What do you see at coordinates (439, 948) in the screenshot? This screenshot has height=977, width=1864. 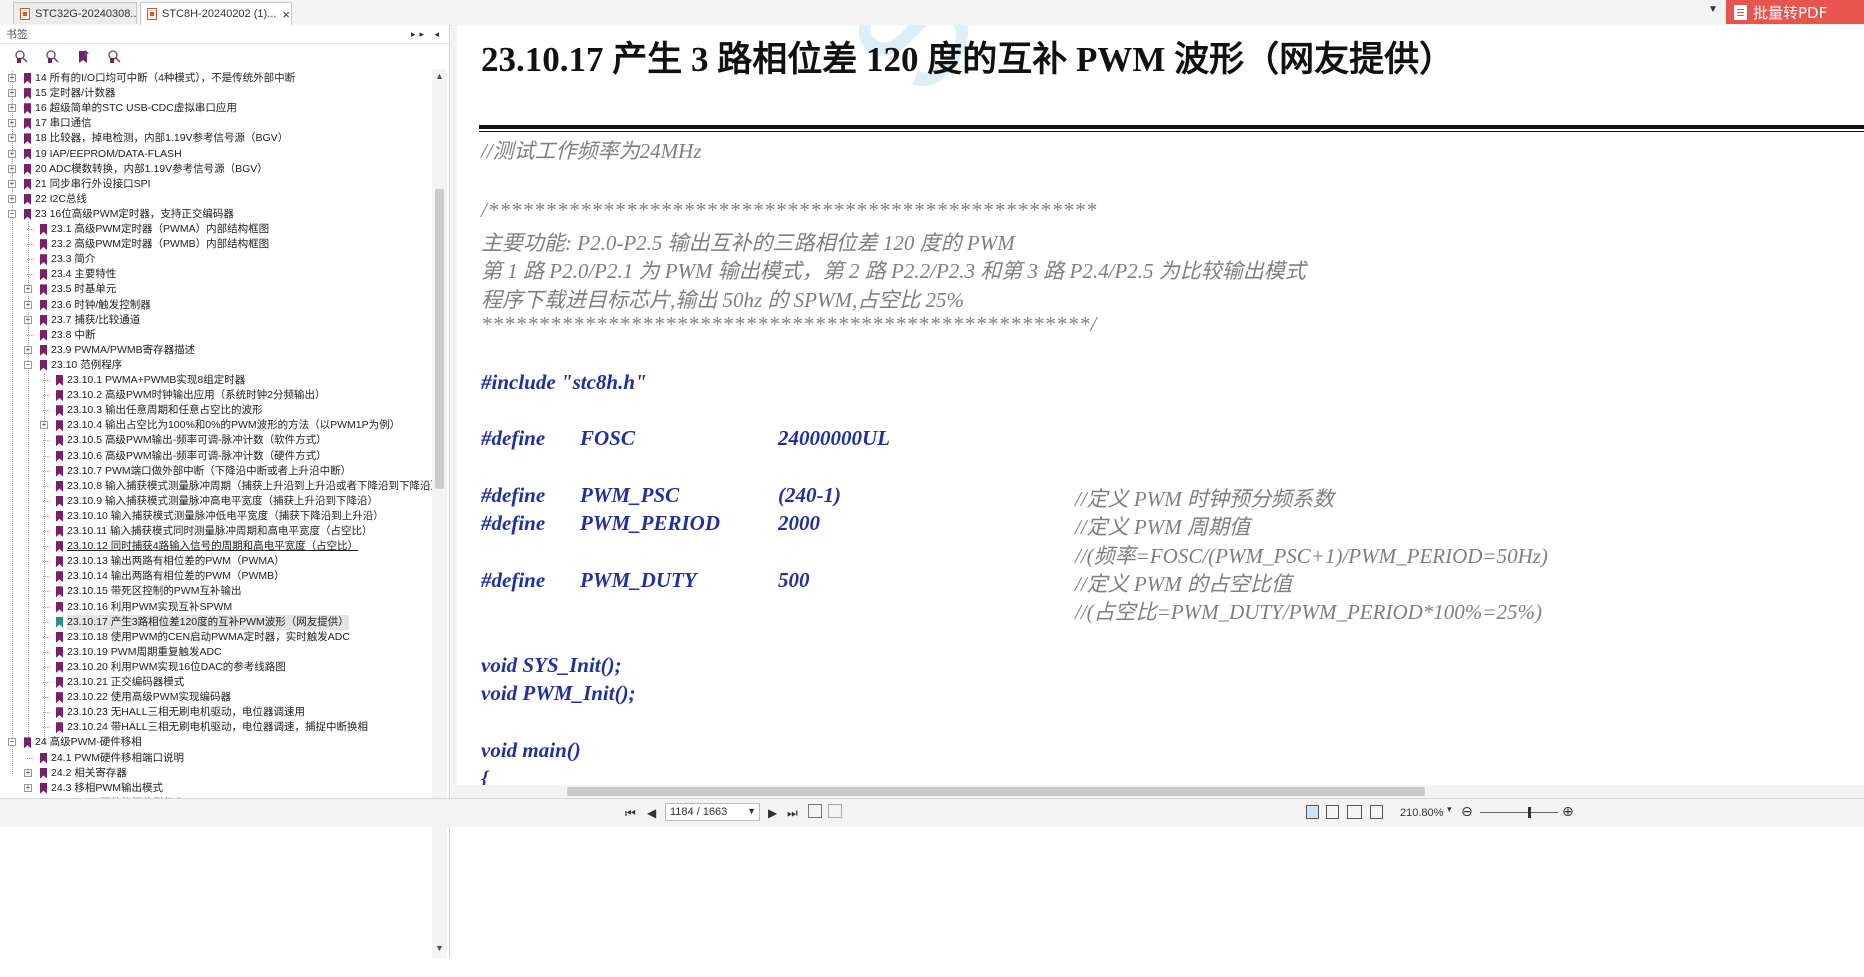 I see `scroll-down-icon: ▼` at bounding box center [439, 948].